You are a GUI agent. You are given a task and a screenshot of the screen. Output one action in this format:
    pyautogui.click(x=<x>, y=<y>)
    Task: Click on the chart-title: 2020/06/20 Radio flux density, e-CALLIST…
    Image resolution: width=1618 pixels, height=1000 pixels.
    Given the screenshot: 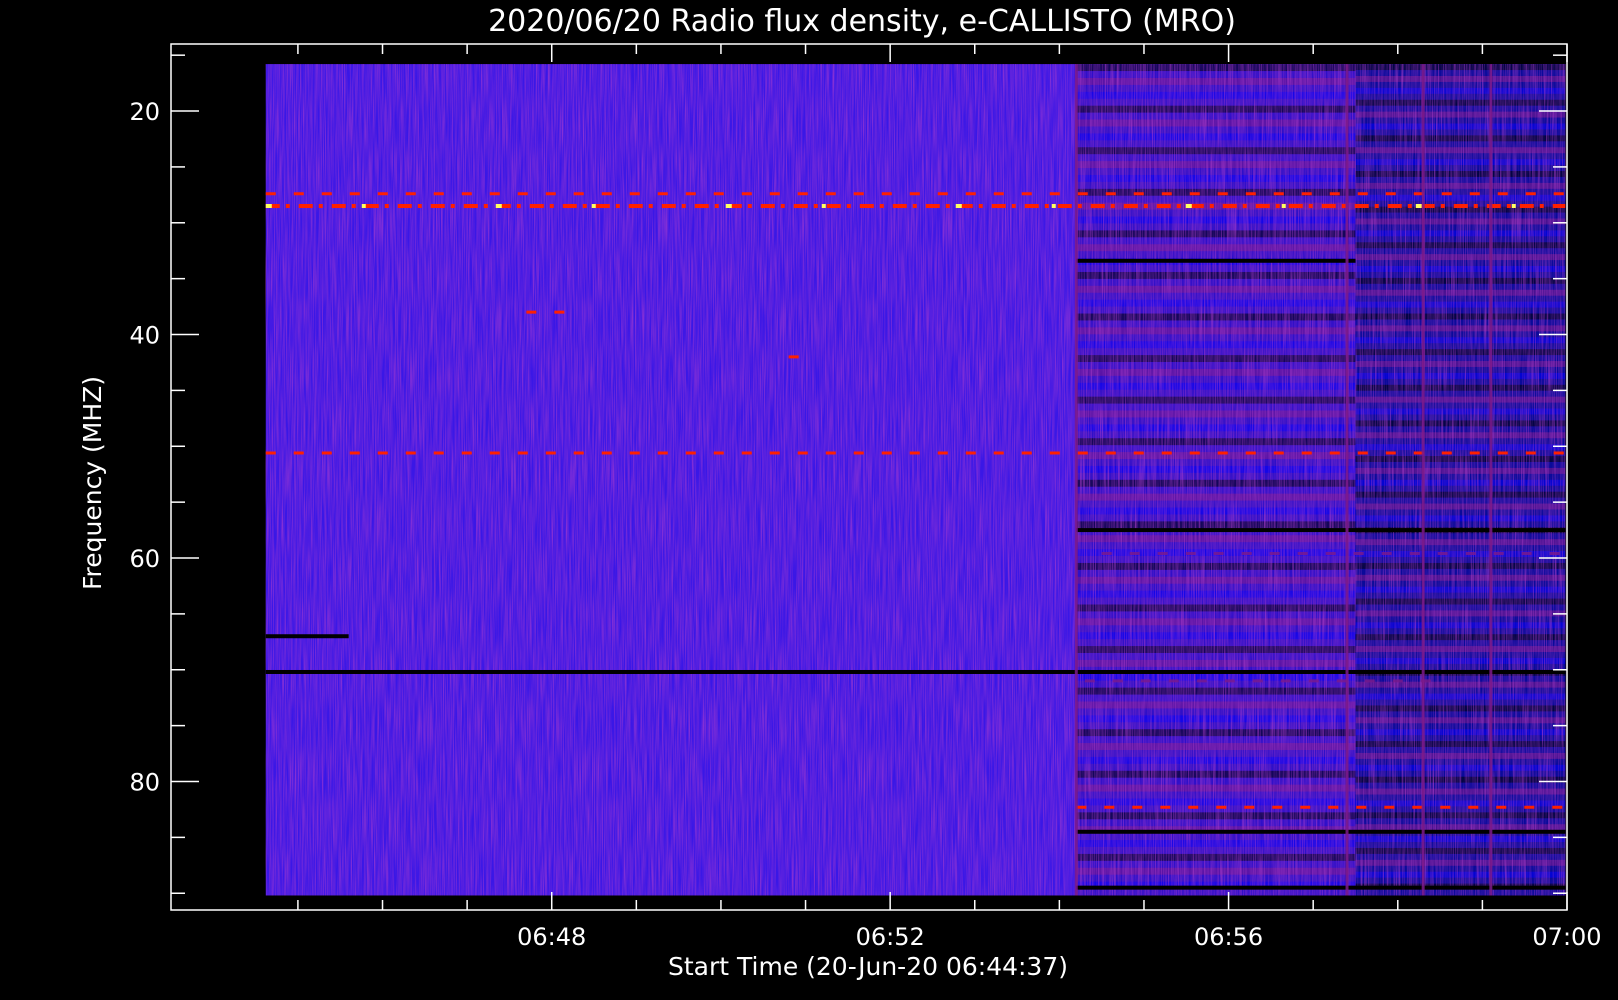 What is the action you would take?
    pyautogui.click(x=862, y=21)
    